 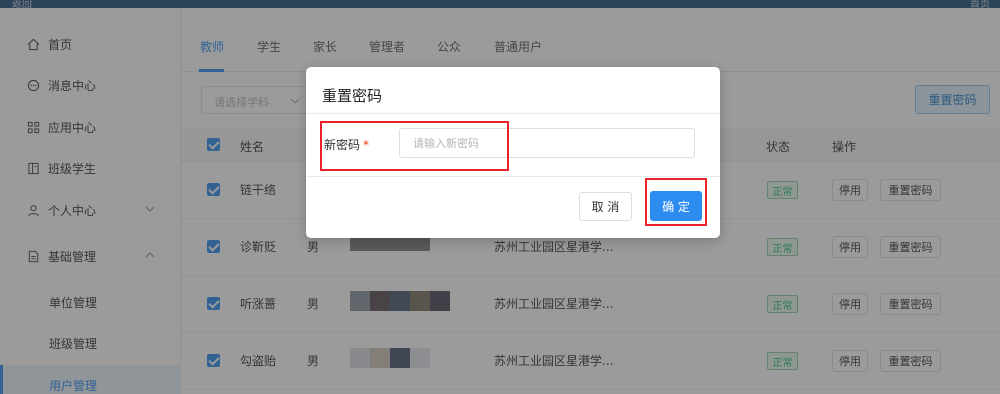 What do you see at coordinates (414, 146) in the screenshot?
I see `highlight-box-password-field` at bounding box center [414, 146].